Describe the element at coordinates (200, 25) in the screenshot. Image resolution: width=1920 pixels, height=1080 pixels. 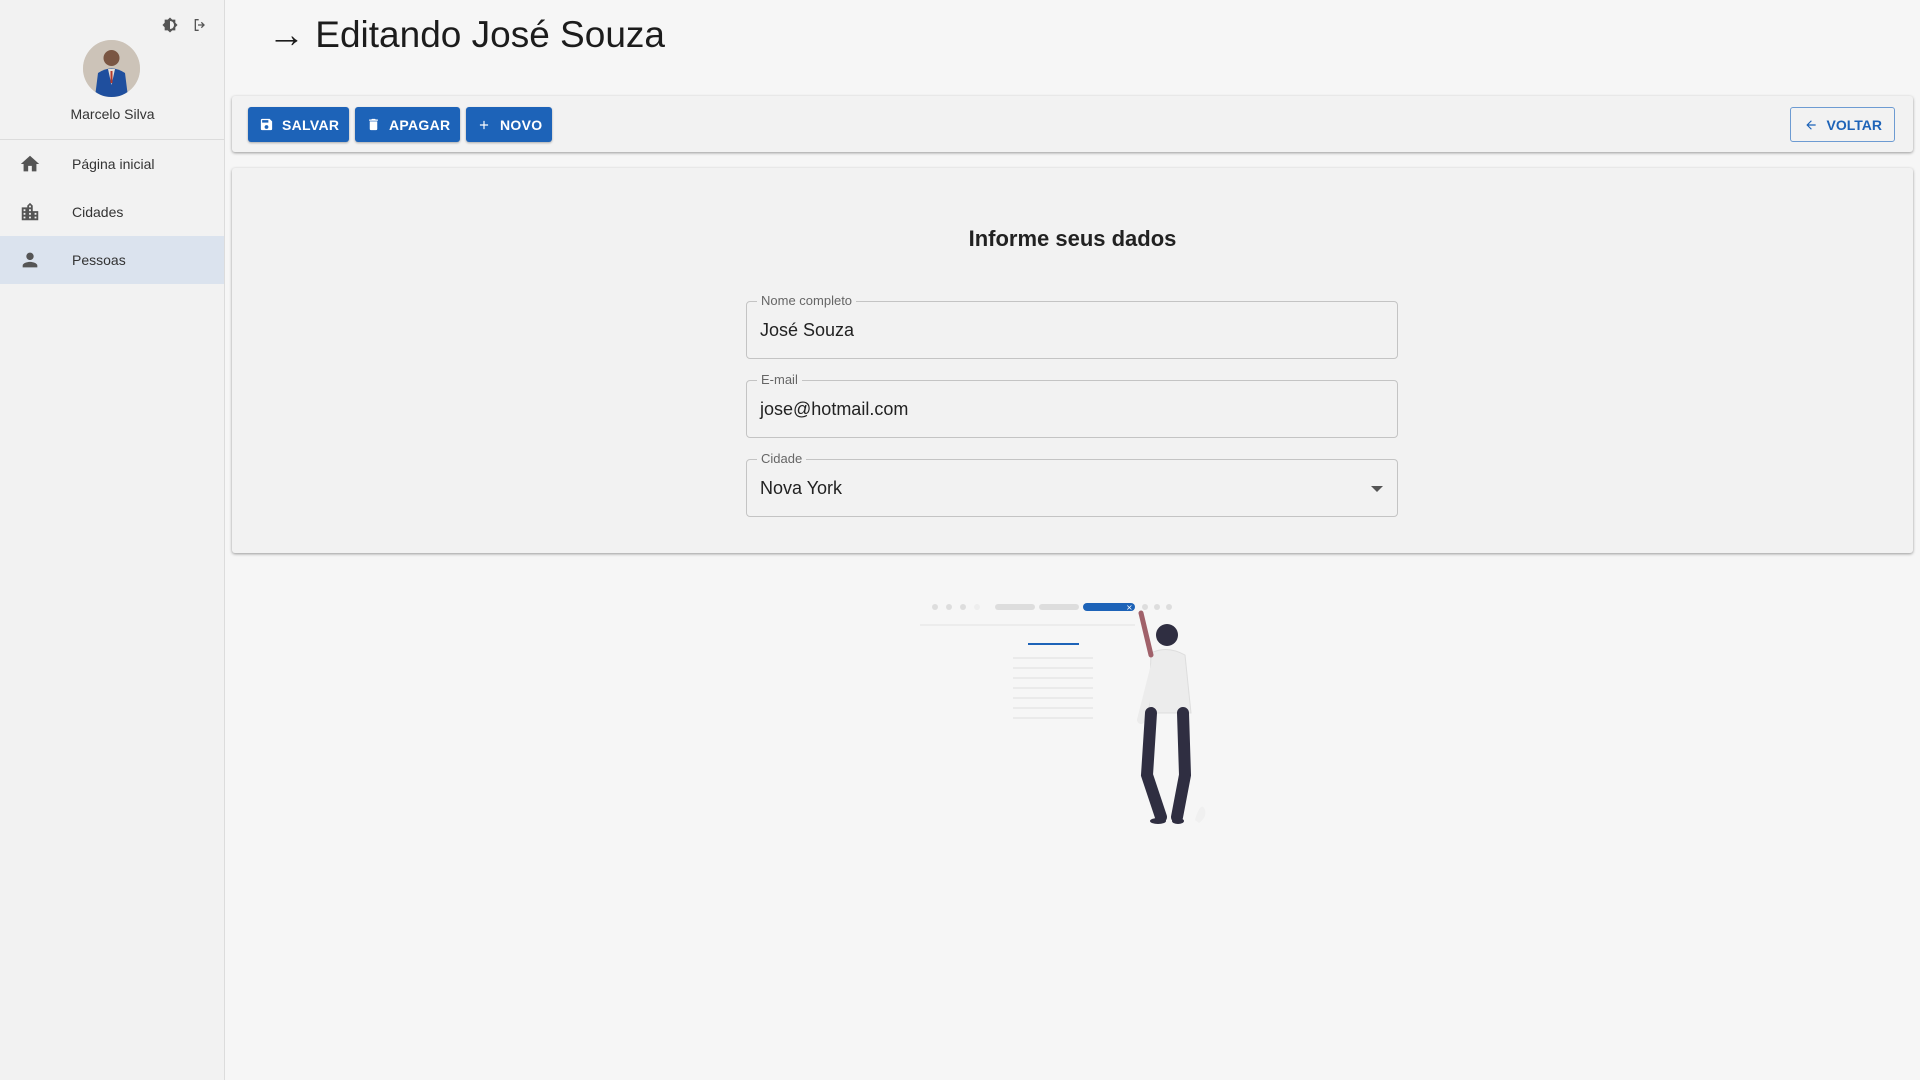
I see `logout-icon` at that location.